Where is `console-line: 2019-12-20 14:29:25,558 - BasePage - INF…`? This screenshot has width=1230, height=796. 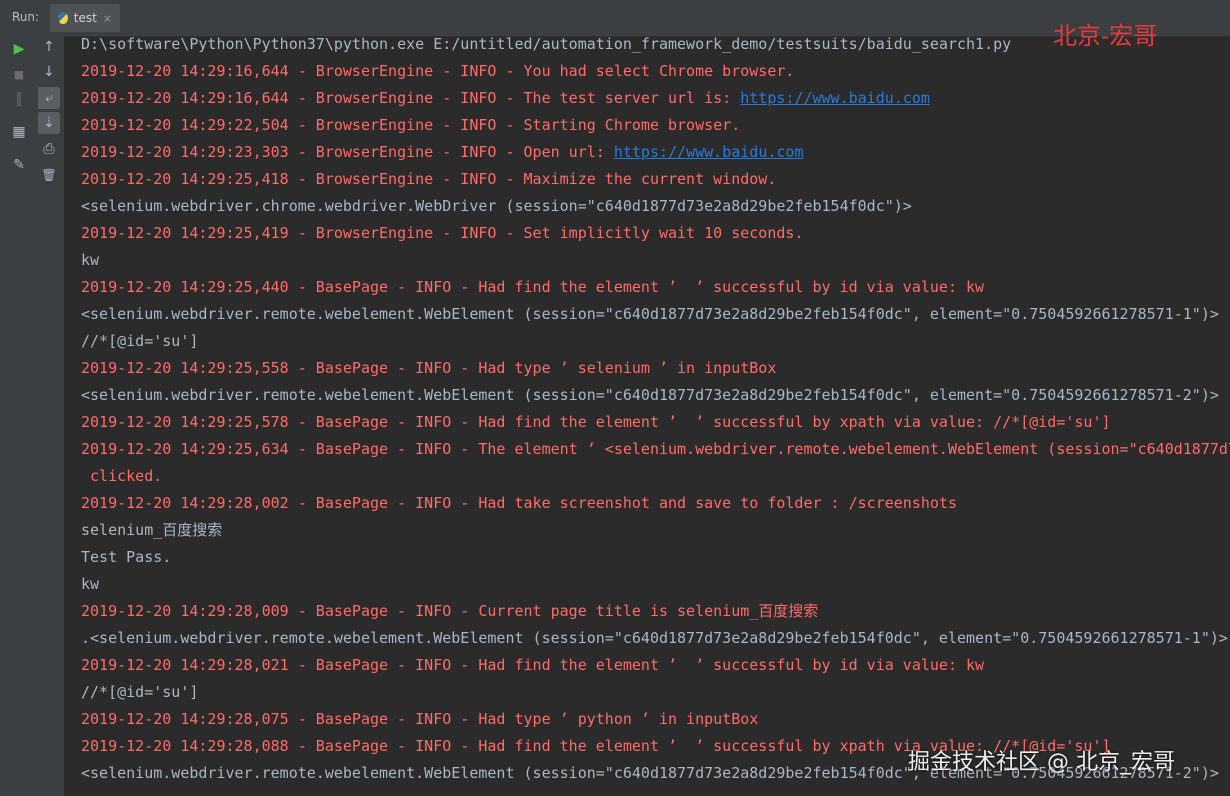
console-line: 2019-12-20 14:29:25,558 - BasePage - INF… is located at coordinates (428, 368).